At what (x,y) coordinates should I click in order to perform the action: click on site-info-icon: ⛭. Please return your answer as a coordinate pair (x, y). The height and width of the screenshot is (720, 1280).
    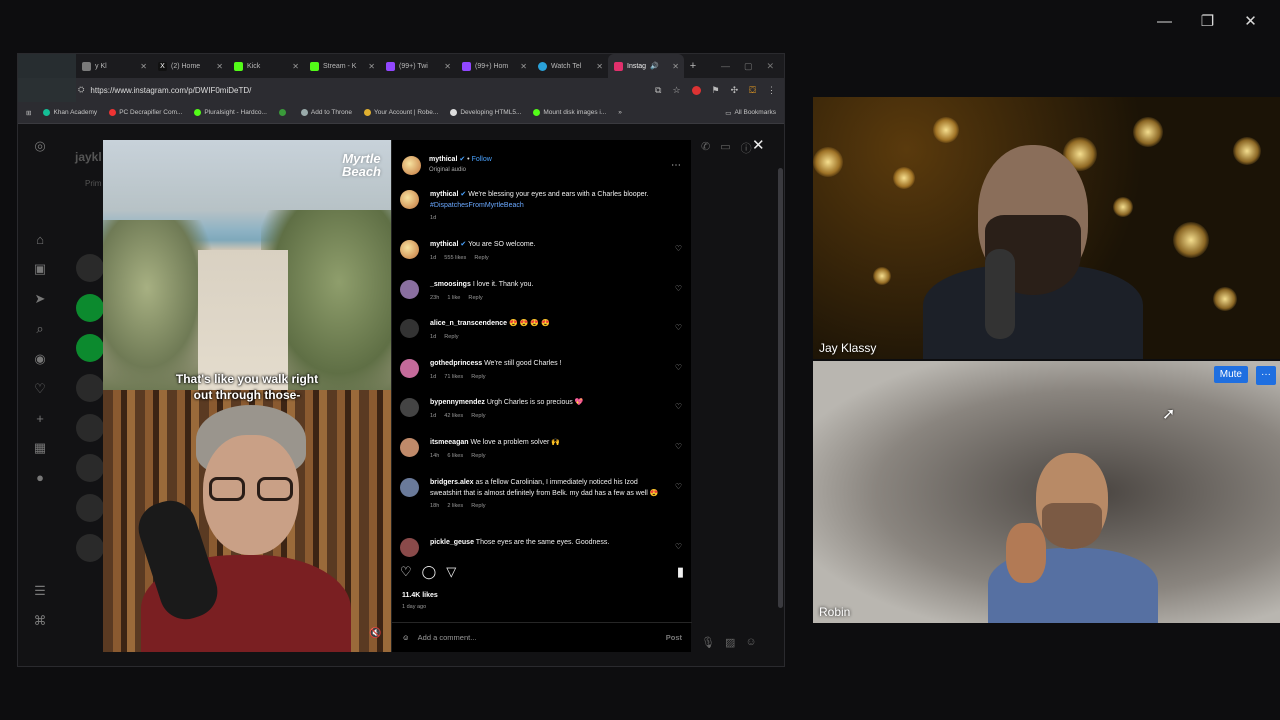
    Looking at the image, I should click on (81, 90).